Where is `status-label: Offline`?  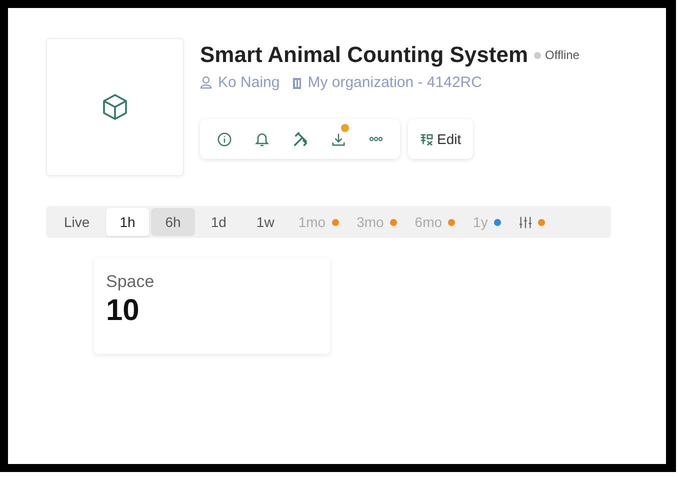 status-label: Offline is located at coordinates (562, 55).